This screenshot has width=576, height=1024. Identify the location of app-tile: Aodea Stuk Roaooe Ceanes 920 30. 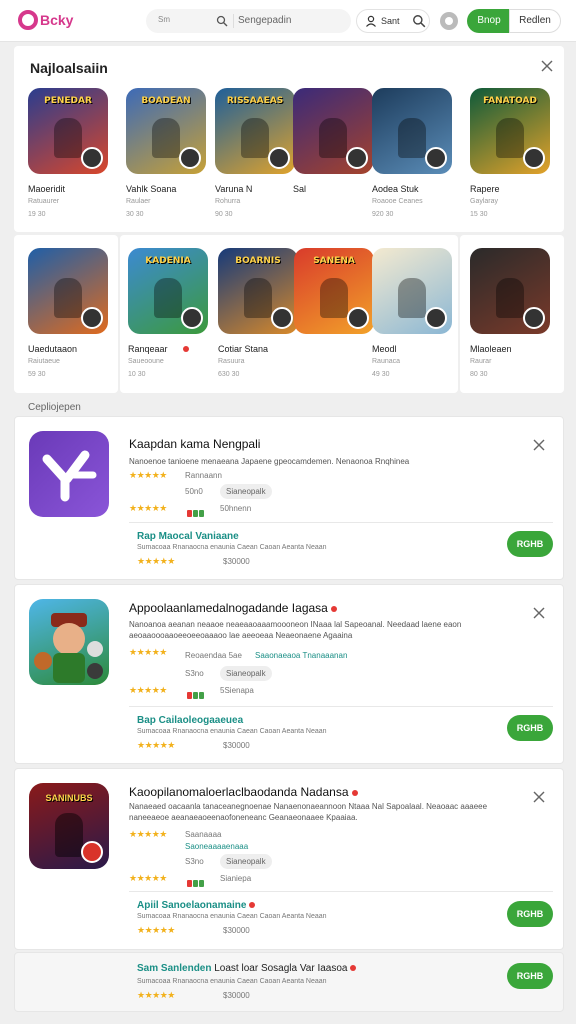
(412, 153).